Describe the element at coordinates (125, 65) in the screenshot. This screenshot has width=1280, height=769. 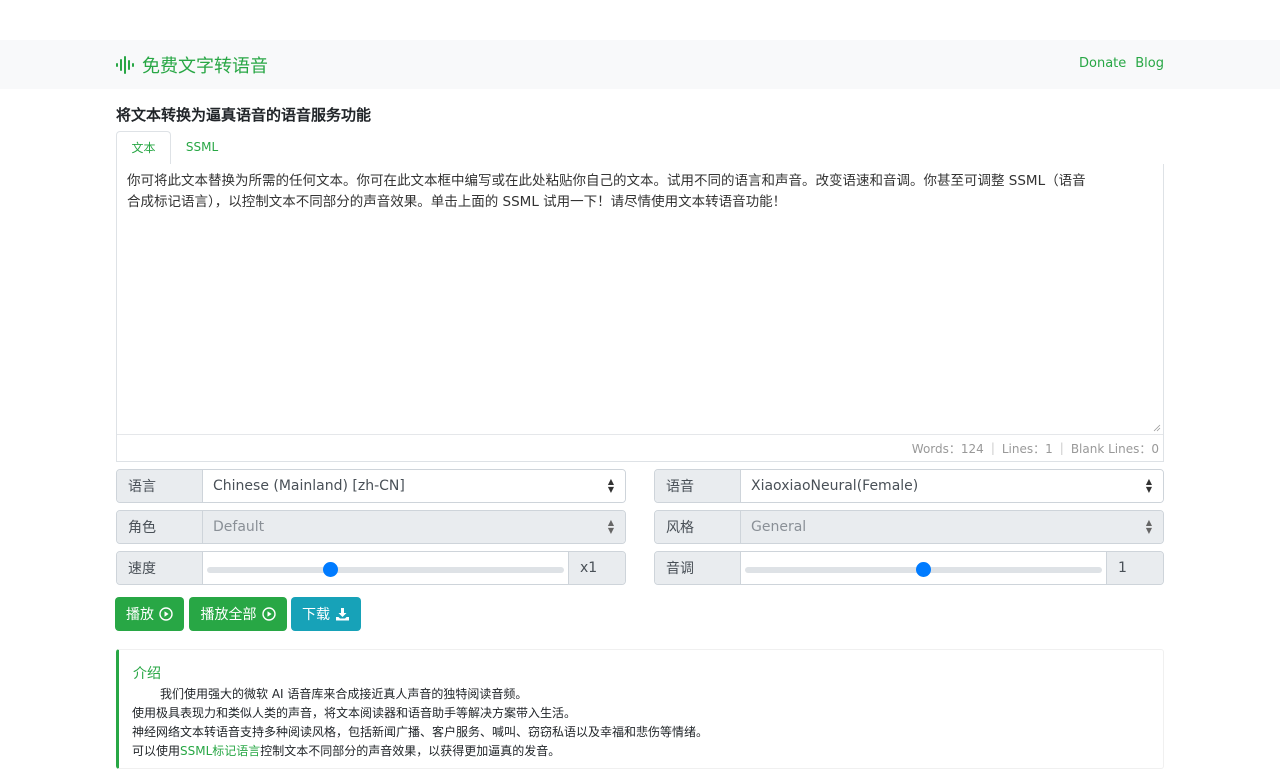
I see `sound-wave-icon` at that location.